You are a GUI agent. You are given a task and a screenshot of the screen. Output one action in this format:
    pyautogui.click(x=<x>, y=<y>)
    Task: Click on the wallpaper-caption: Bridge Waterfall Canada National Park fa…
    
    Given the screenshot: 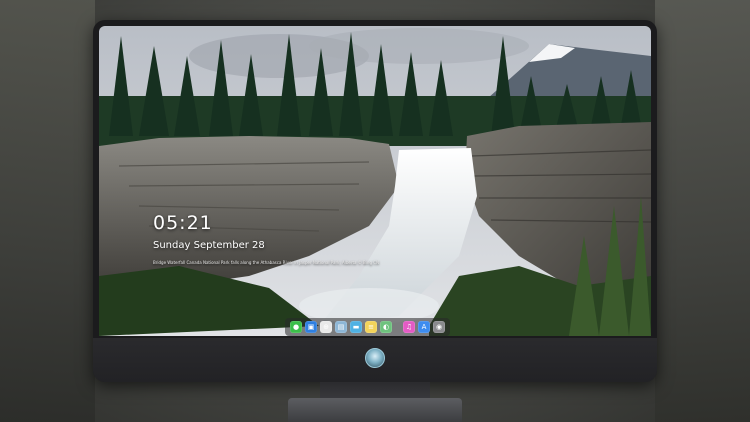 What is the action you would take?
    pyautogui.click(x=266, y=262)
    